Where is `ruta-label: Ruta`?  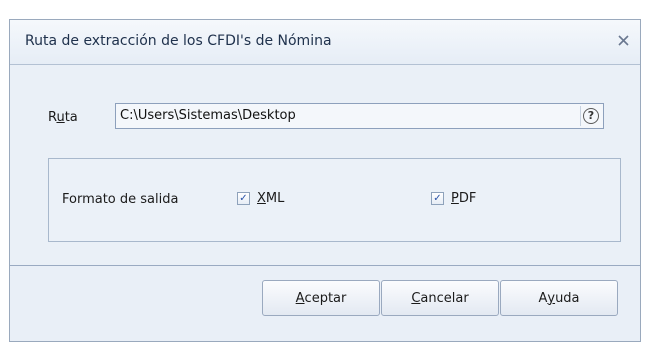
ruta-label: Ruta is located at coordinates (63, 117).